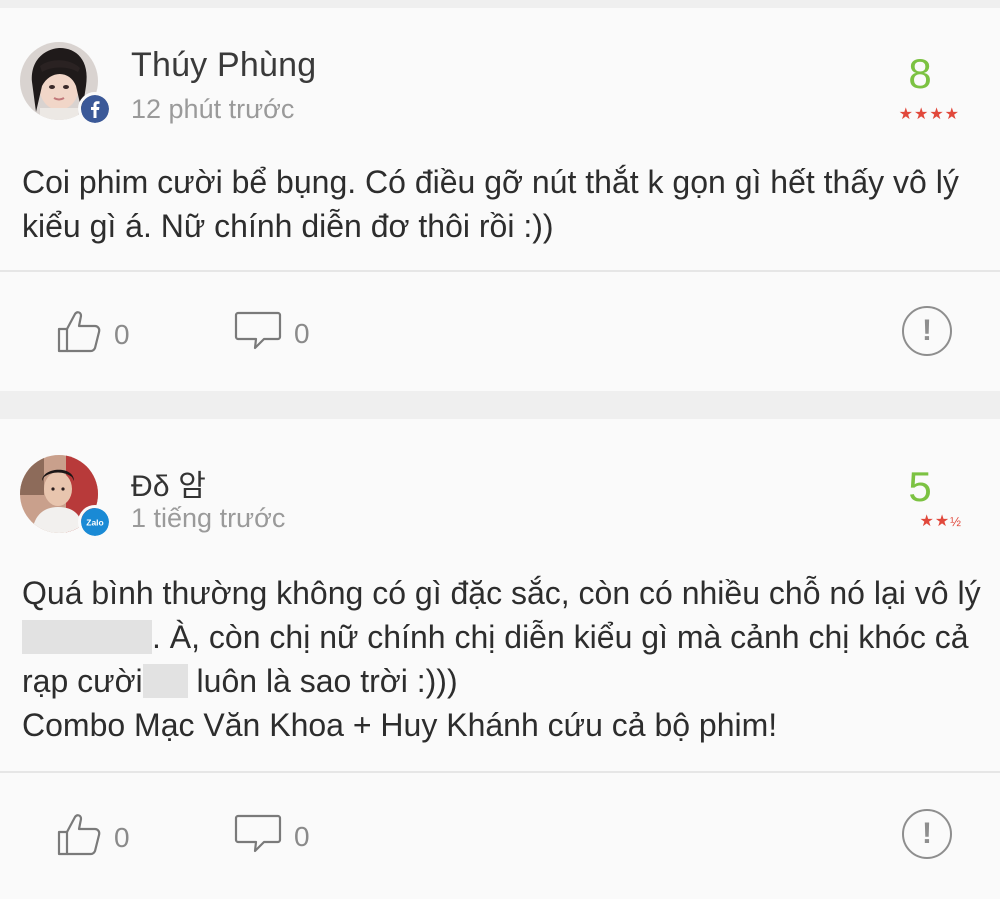 This screenshot has width=1000, height=899. What do you see at coordinates (500, 479) in the screenshot?
I see `review-header: Zalo Đδ 암 1 tiếng trước 5 ★★½` at bounding box center [500, 479].